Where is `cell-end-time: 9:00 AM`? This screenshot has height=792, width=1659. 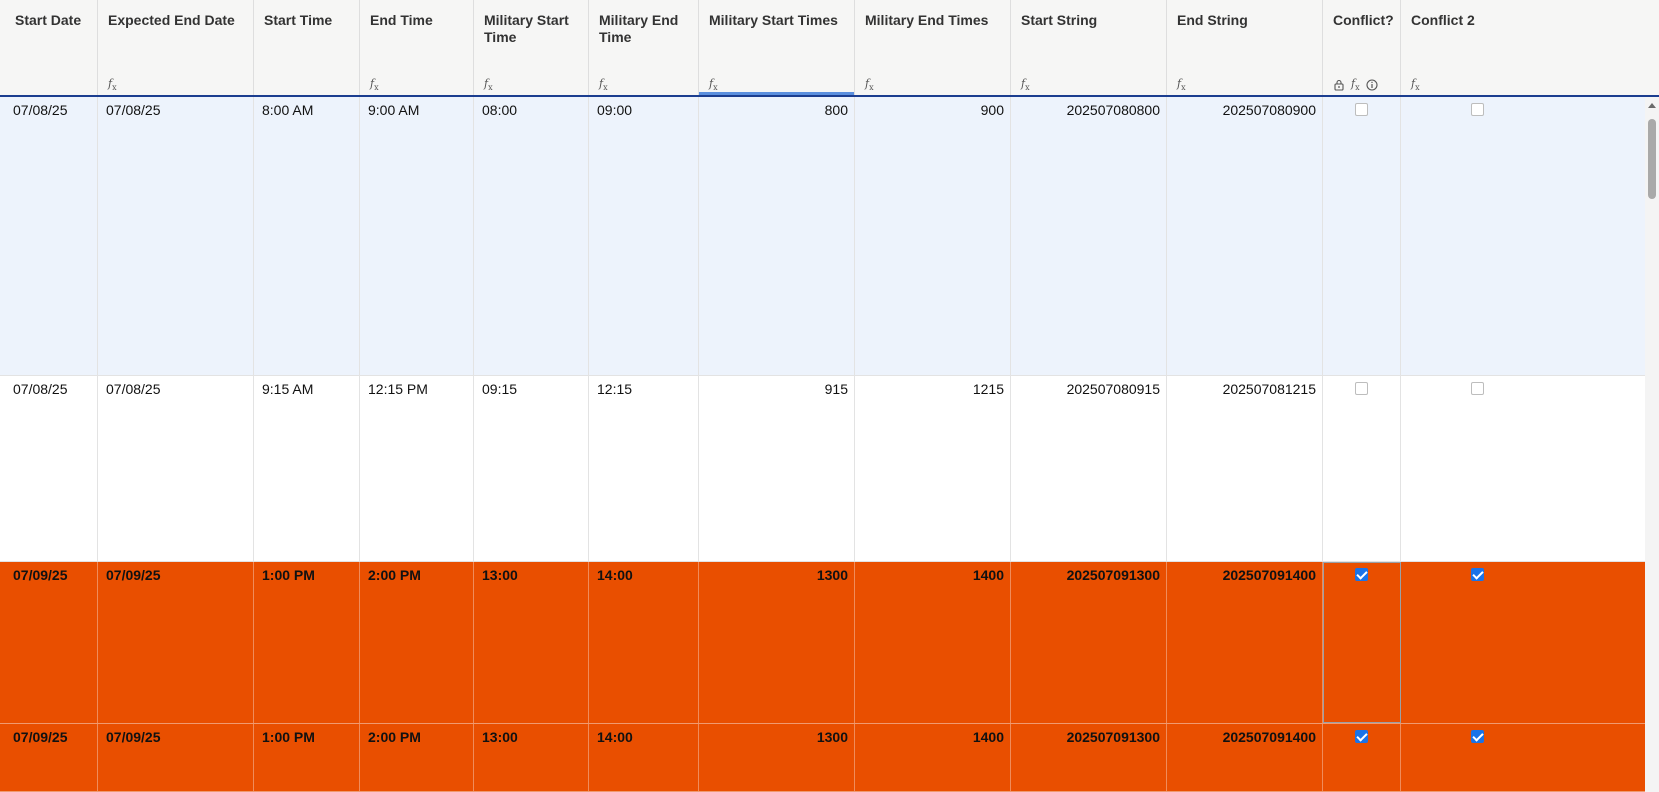
cell-end-time: 9:00 AM is located at coordinates (417, 236).